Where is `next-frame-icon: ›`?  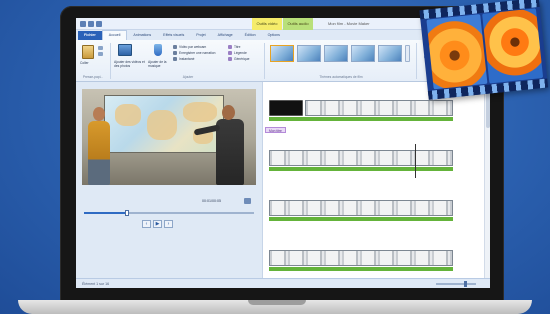
next-frame-icon: › is located at coordinates (168, 224).